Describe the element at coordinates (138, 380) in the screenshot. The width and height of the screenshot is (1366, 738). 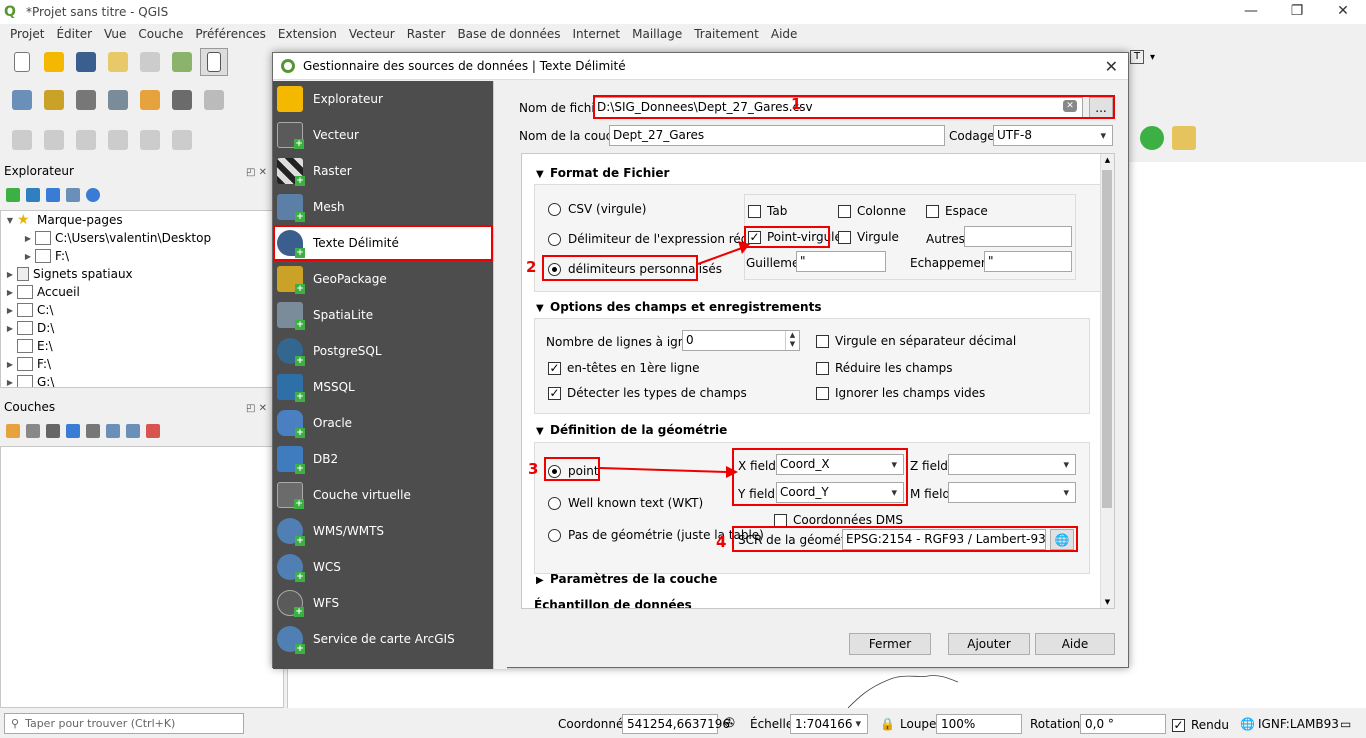
I see `tree-item-drive-g: ▶ G:\` at that location.